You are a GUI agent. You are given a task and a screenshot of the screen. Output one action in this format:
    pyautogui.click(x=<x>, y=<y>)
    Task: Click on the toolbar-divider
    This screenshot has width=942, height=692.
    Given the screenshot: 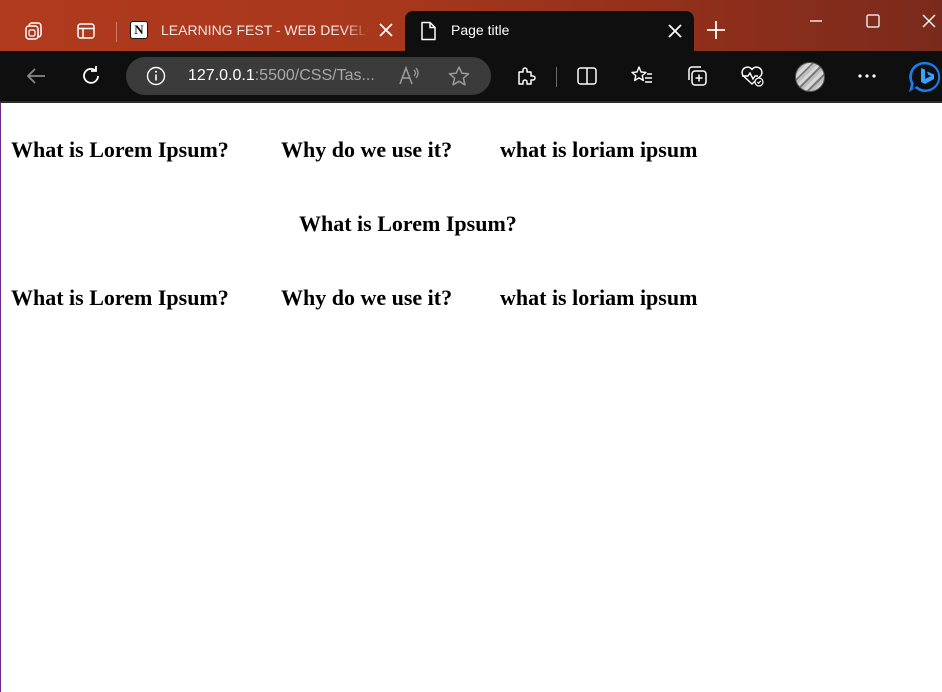 What is the action you would take?
    pyautogui.click(x=556, y=77)
    